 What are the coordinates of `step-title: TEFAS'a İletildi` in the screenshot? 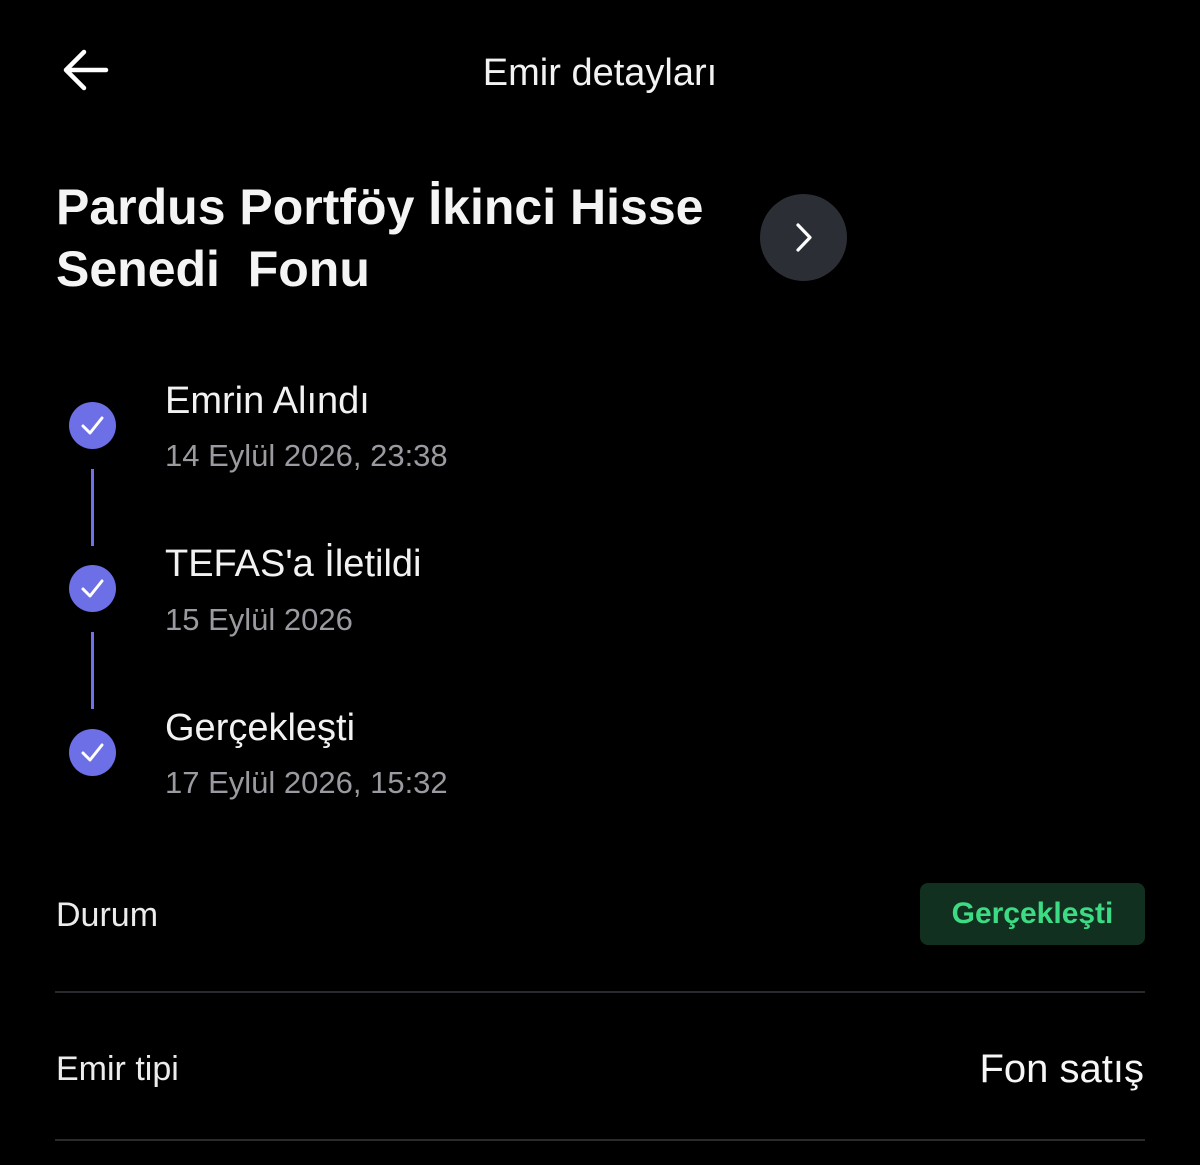 It's located at (293, 564).